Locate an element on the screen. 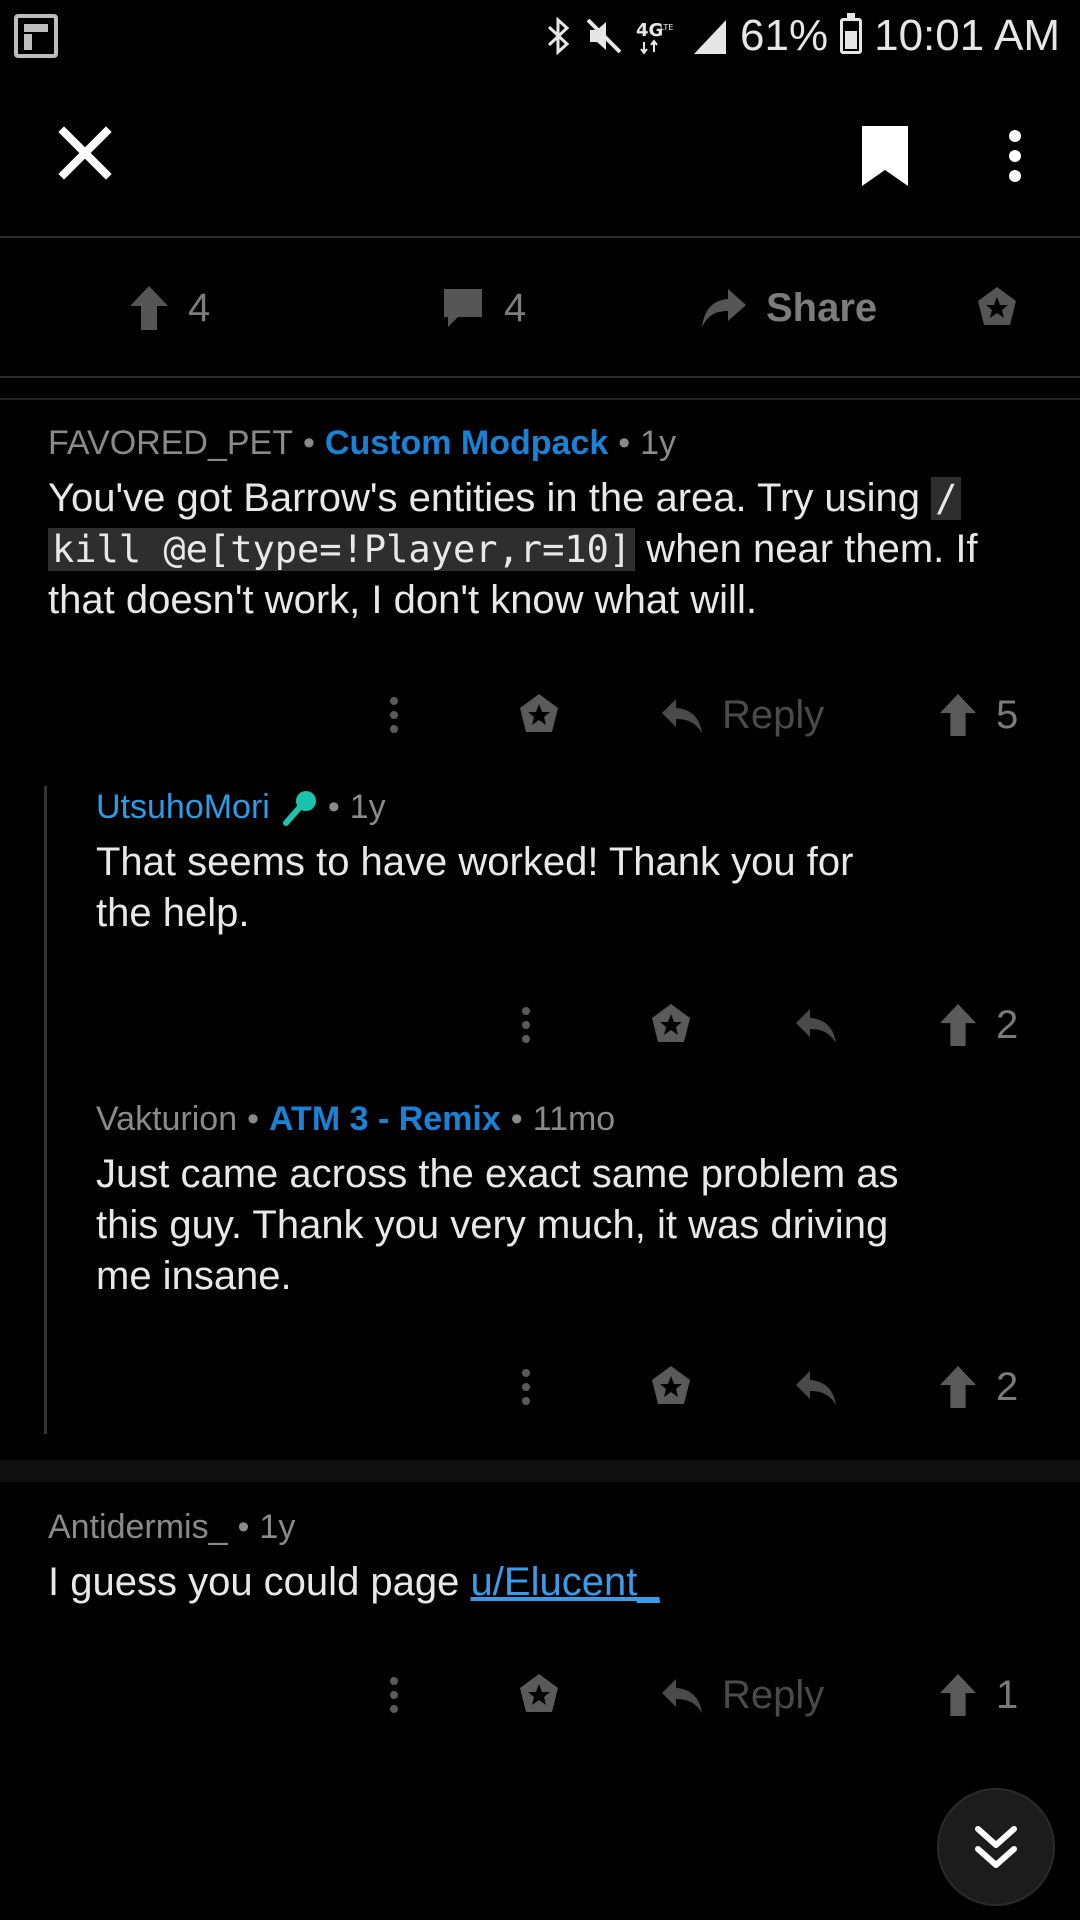 This screenshot has width=1080, height=1920. scroll-next-button is located at coordinates (996, 1847).